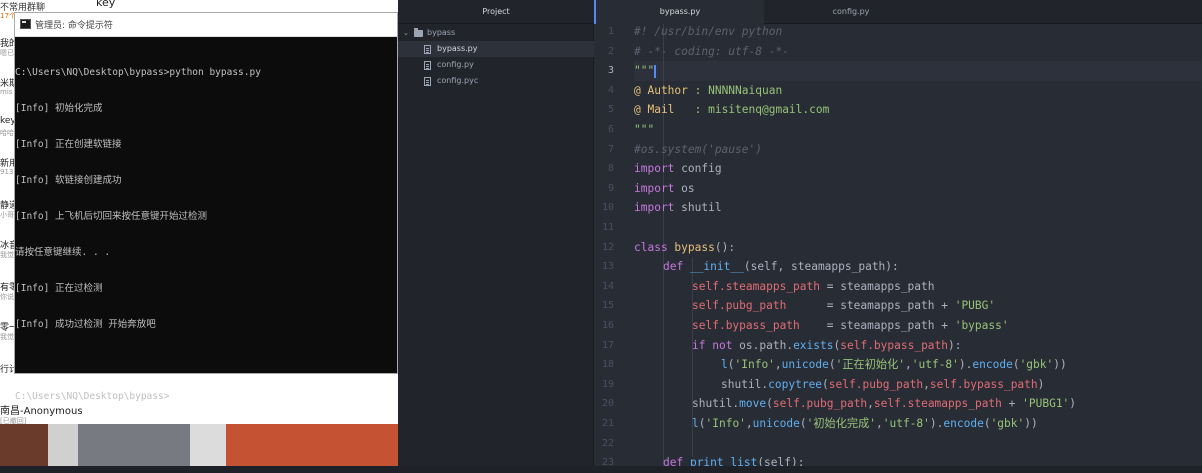  What do you see at coordinates (607, 325) in the screenshot?
I see `line-number: 16` at bounding box center [607, 325].